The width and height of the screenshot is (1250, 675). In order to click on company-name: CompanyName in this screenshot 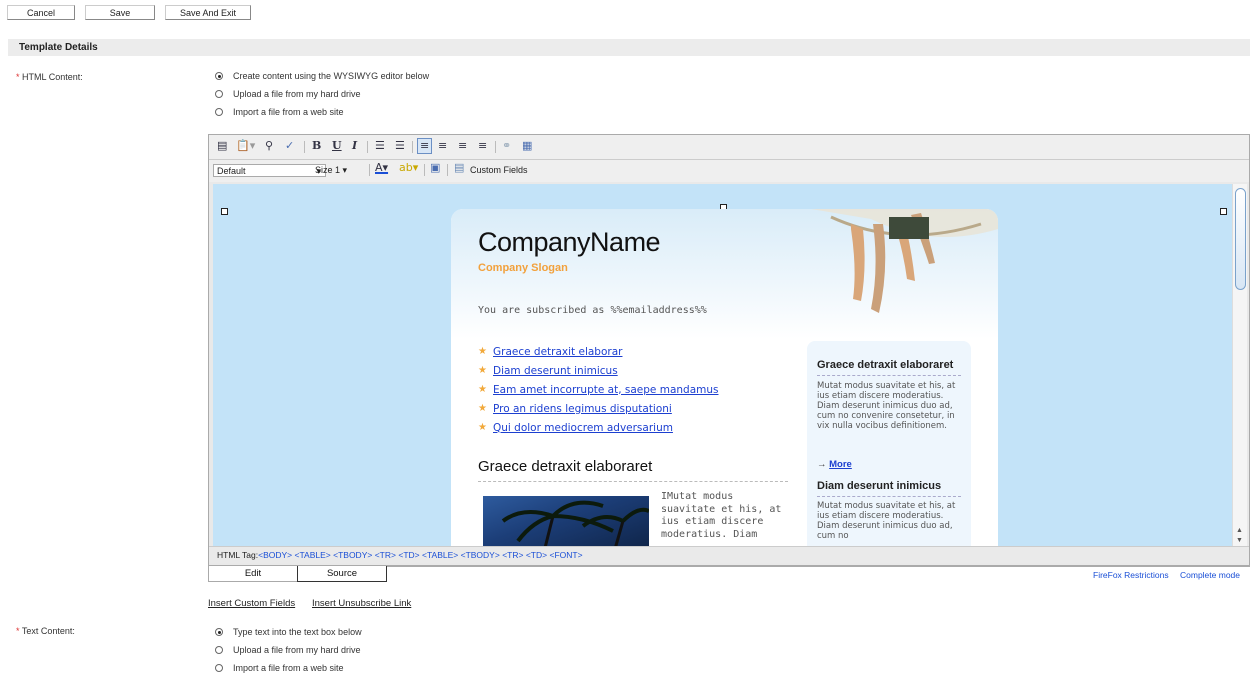, I will do `click(569, 242)`.